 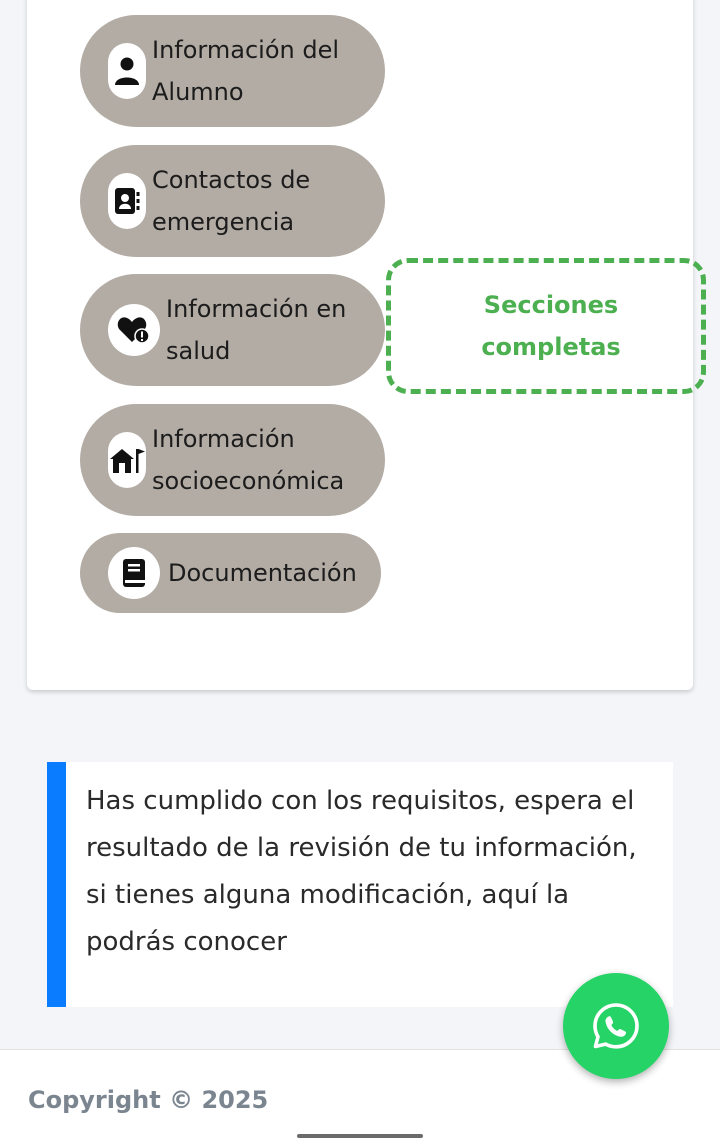 I want to click on contact-book-icon, so click(x=127, y=201).